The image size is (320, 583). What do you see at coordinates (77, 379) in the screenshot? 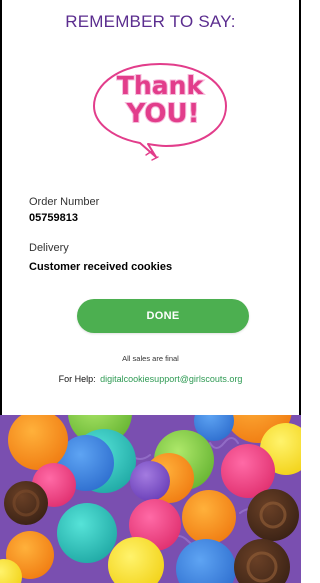
I see `help-label: For Help:` at bounding box center [77, 379].